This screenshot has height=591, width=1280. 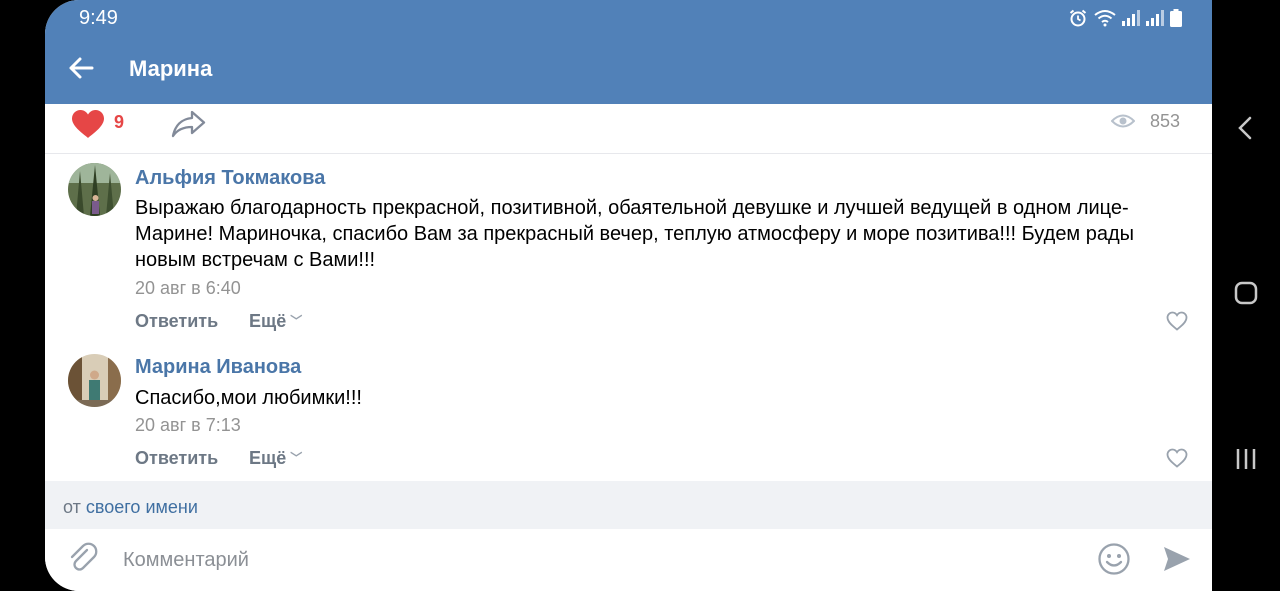 I want to click on wifi-icon, so click(x=1105, y=18).